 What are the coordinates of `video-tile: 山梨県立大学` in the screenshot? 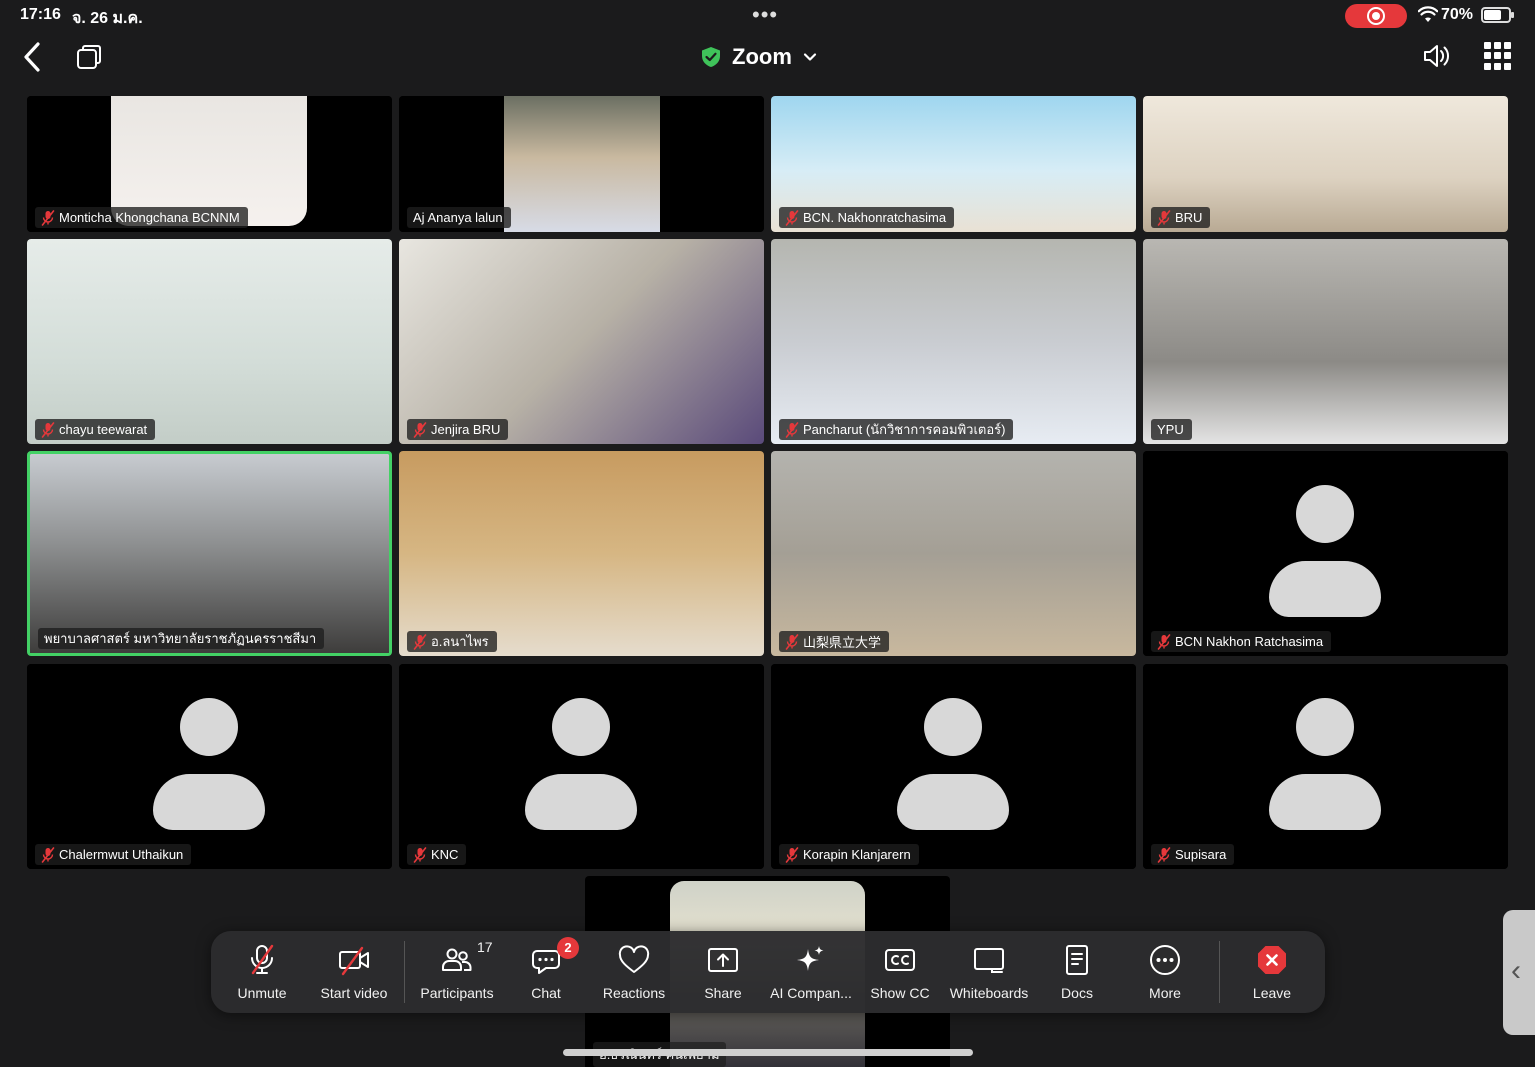 It's located at (953, 553).